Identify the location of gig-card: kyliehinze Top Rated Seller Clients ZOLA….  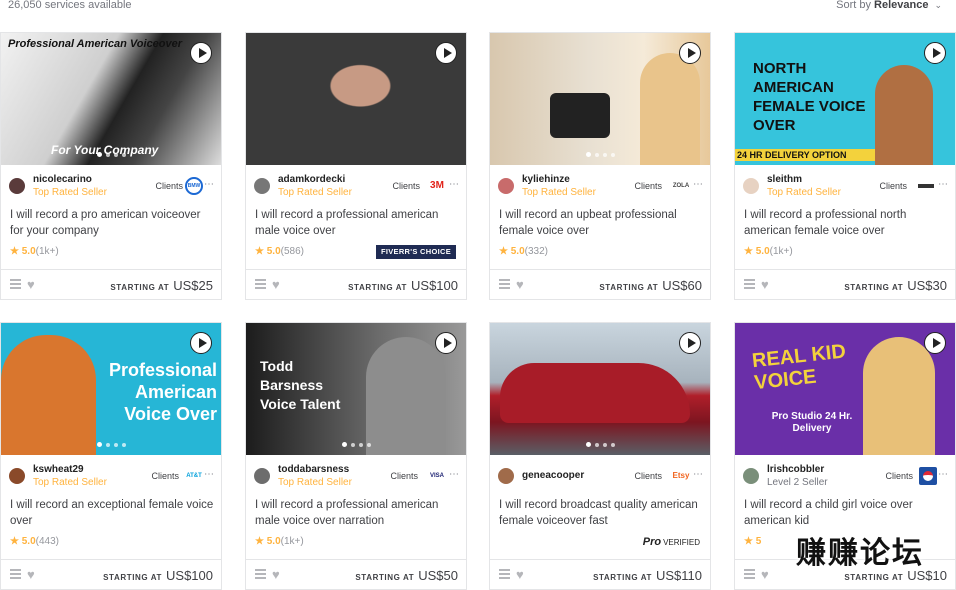
(600, 166).